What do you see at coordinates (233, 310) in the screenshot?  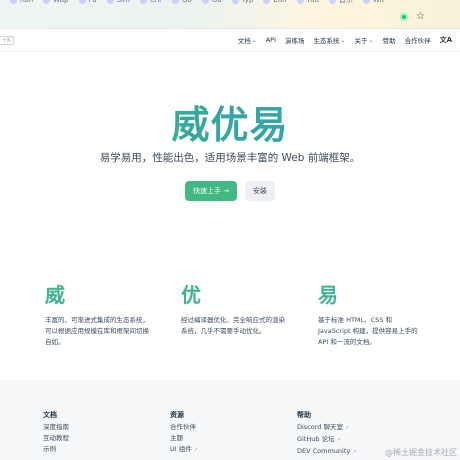 I see `feature-card: 优 经过编译器优化、完全响应式的渲染系统，几乎不需要手动优化。` at bounding box center [233, 310].